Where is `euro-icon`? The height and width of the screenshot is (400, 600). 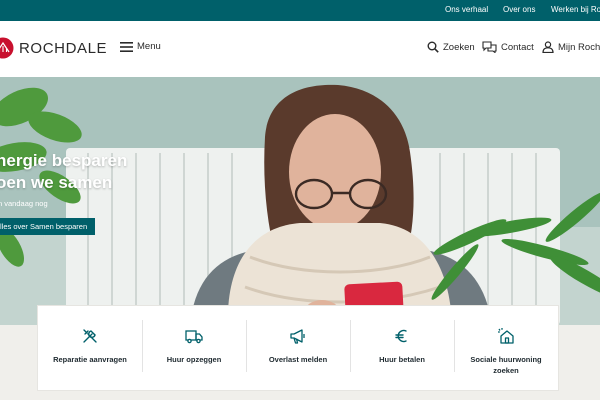
euro-icon is located at coordinates (401, 336).